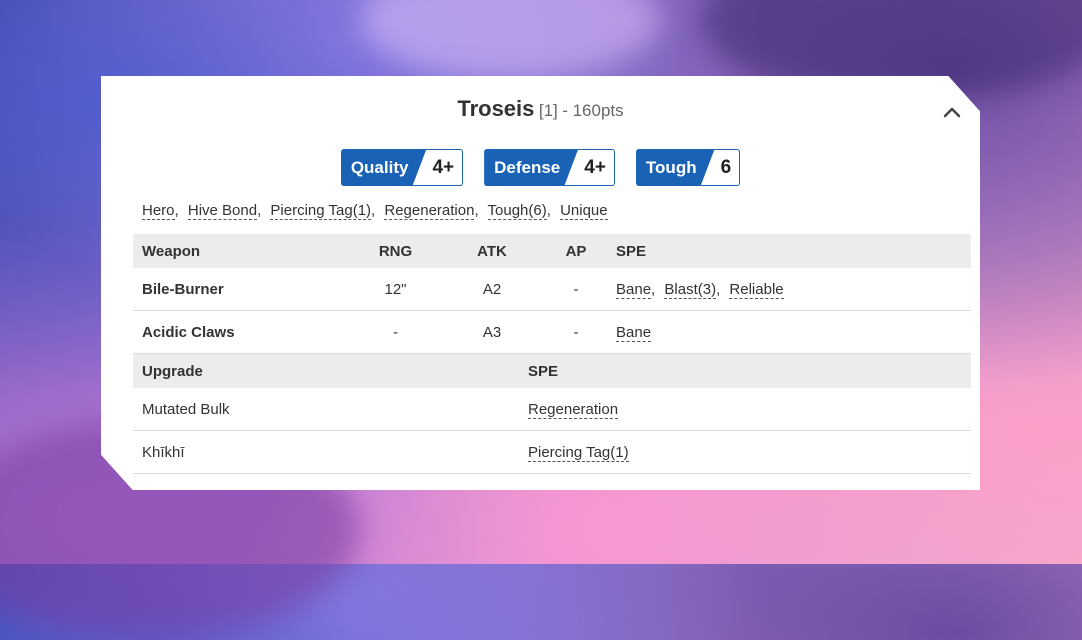 This screenshot has height=640, width=1082. What do you see at coordinates (395, 251) in the screenshot?
I see `header-rng: RNG` at bounding box center [395, 251].